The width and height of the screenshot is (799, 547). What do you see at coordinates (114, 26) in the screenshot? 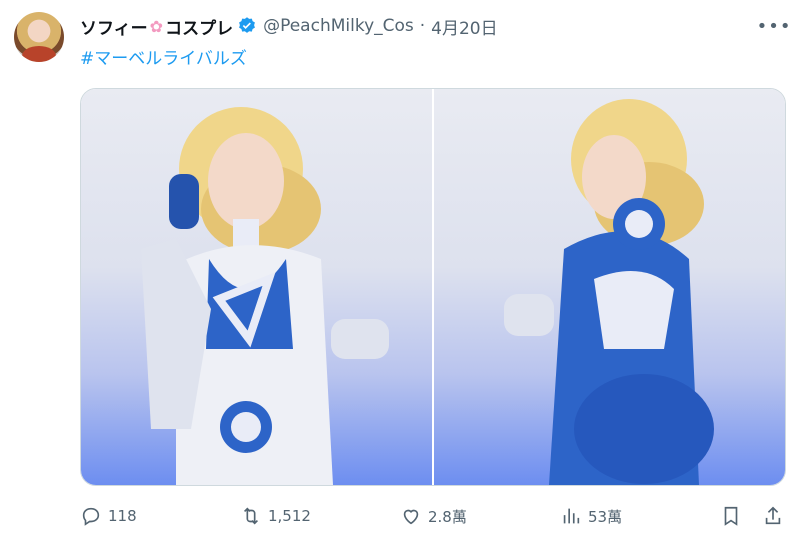
I see `display-name: ソフィー` at bounding box center [114, 26].